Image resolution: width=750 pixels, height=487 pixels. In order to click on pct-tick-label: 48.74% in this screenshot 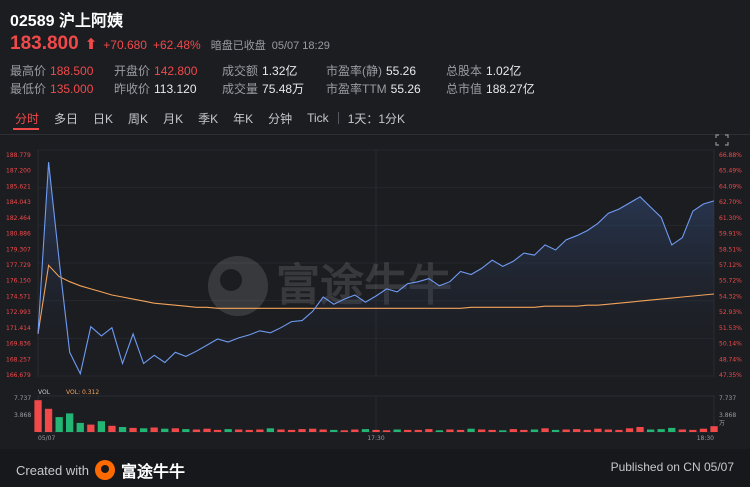, I will do `click(730, 359)`.